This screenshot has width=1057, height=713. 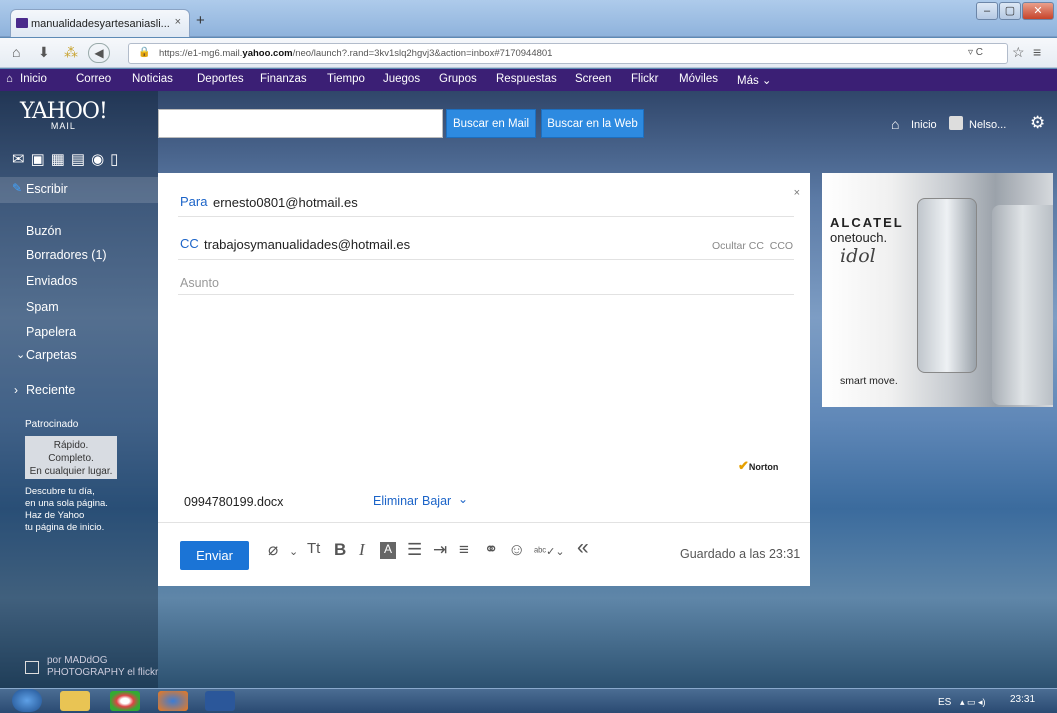 What do you see at coordinates (64, 115) in the screenshot?
I see `yahoo-mail-logo: YAHOO! MAIL` at bounding box center [64, 115].